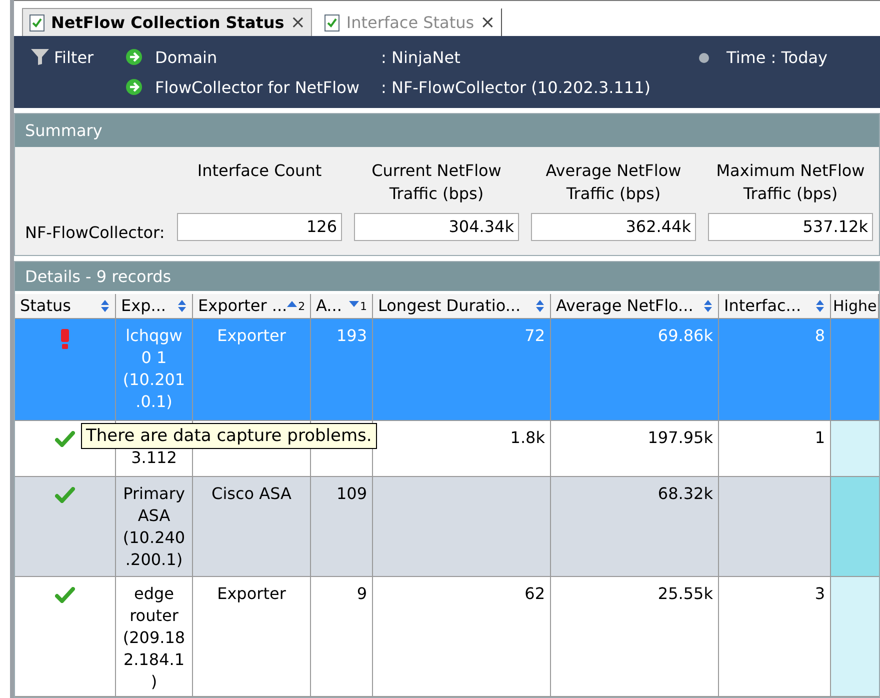  I want to click on table-cell: 8, so click(819, 335).